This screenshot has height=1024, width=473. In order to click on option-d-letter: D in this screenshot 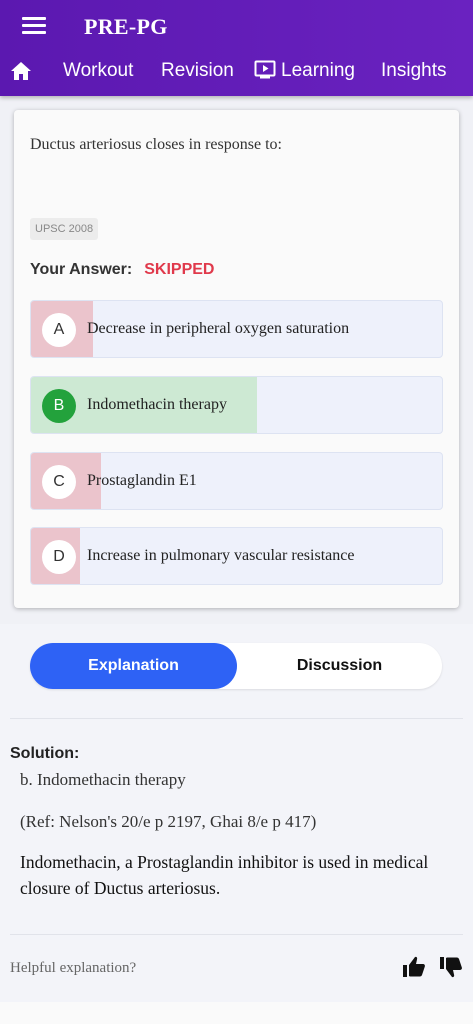, I will do `click(59, 557)`.